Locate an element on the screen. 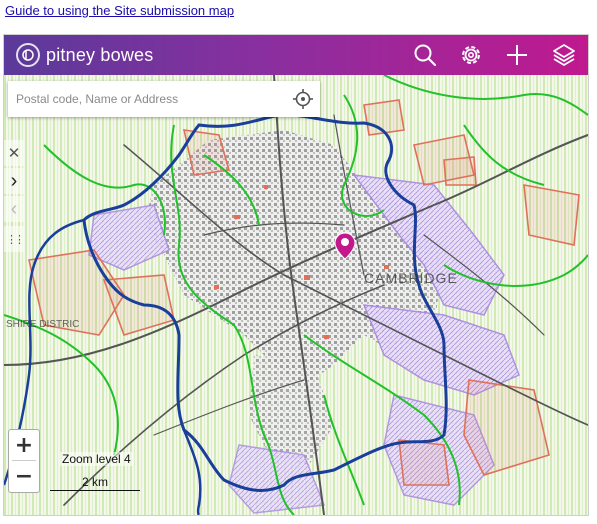 This screenshot has height=524, width=597. drag-handle-icon: ⋮⋮ is located at coordinates (14, 239).